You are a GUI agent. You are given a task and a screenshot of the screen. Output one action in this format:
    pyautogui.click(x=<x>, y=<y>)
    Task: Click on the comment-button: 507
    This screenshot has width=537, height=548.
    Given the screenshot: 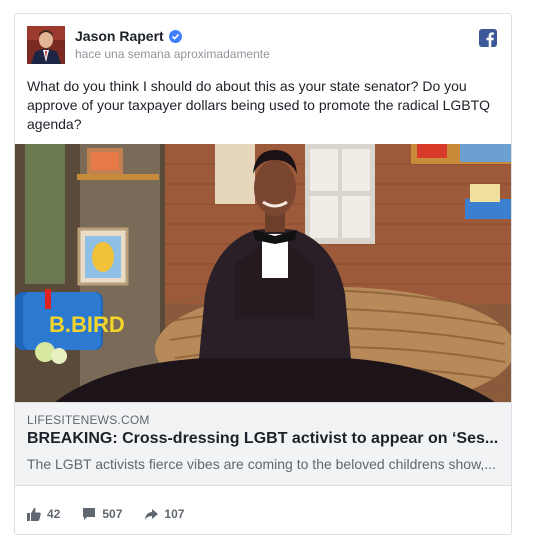 What is the action you would take?
    pyautogui.click(x=102, y=514)
    